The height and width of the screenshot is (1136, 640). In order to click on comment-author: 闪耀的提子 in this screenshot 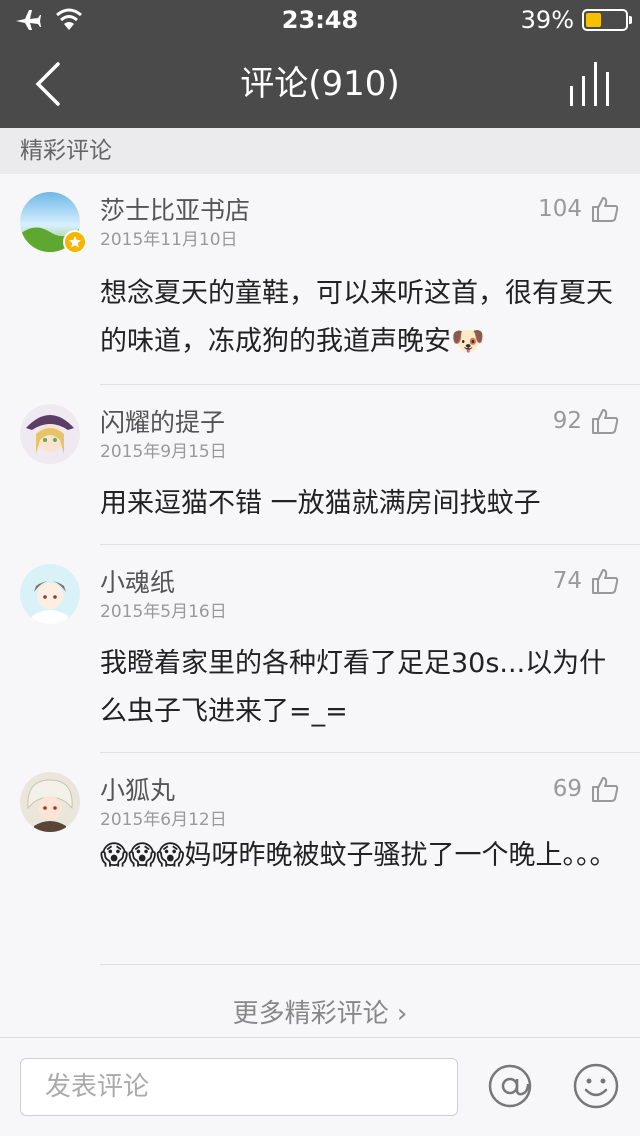, I will do `click(162, 423)`.